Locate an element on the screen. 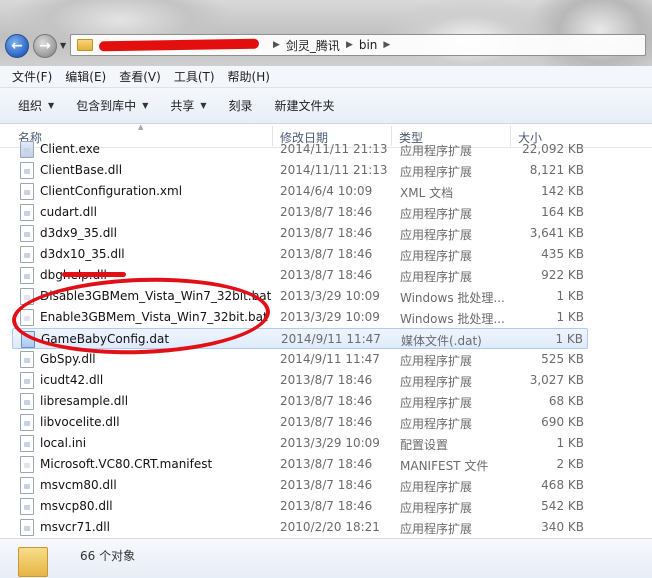  file-name: libresample.dll is located at coordinates (84, 401).